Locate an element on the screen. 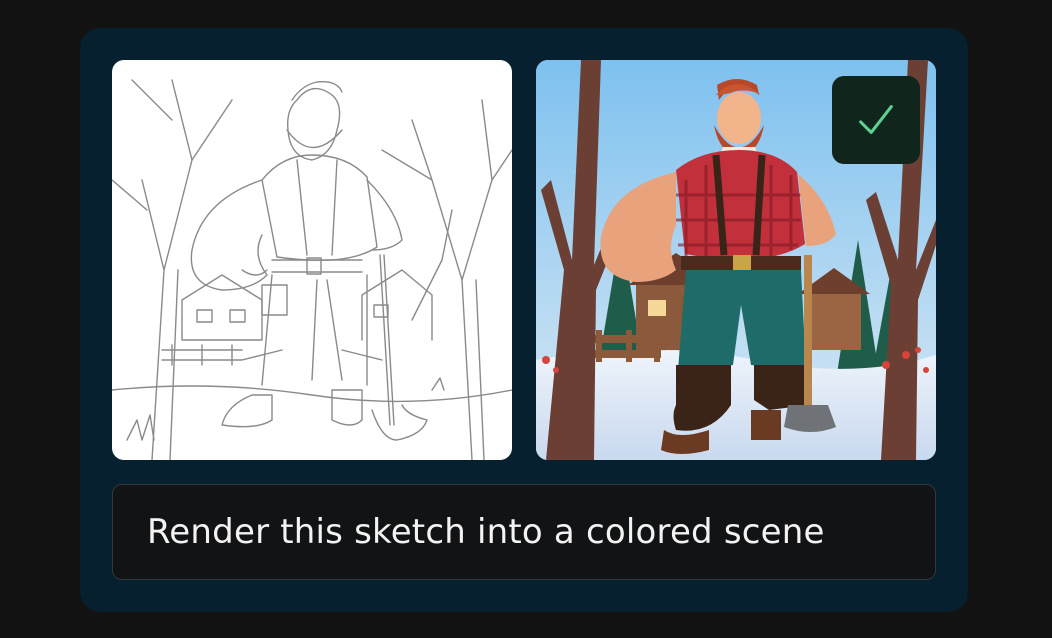 The height and width of the screenshot is (638, 1052). success-check-badge is located at coordinates (876, 120).